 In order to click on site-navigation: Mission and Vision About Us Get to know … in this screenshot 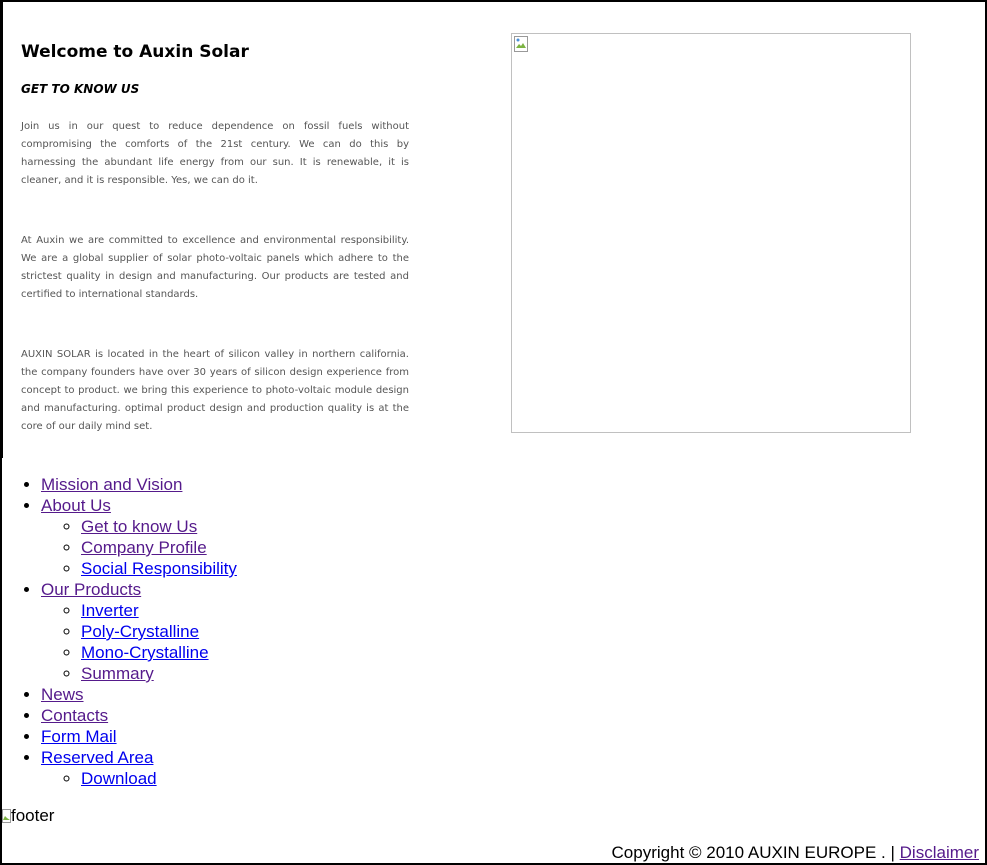, I will do `click(118, 631)`.